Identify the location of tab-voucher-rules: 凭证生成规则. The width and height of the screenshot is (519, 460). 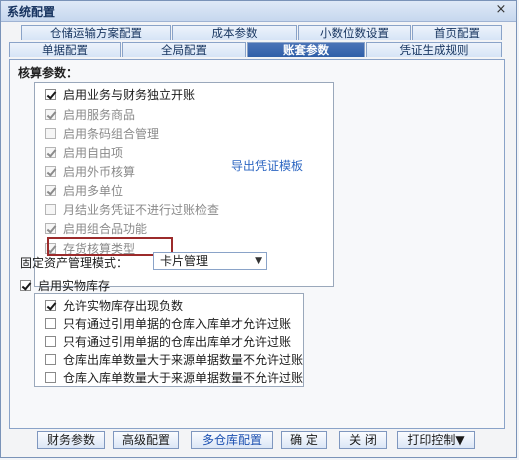
(434, 49).